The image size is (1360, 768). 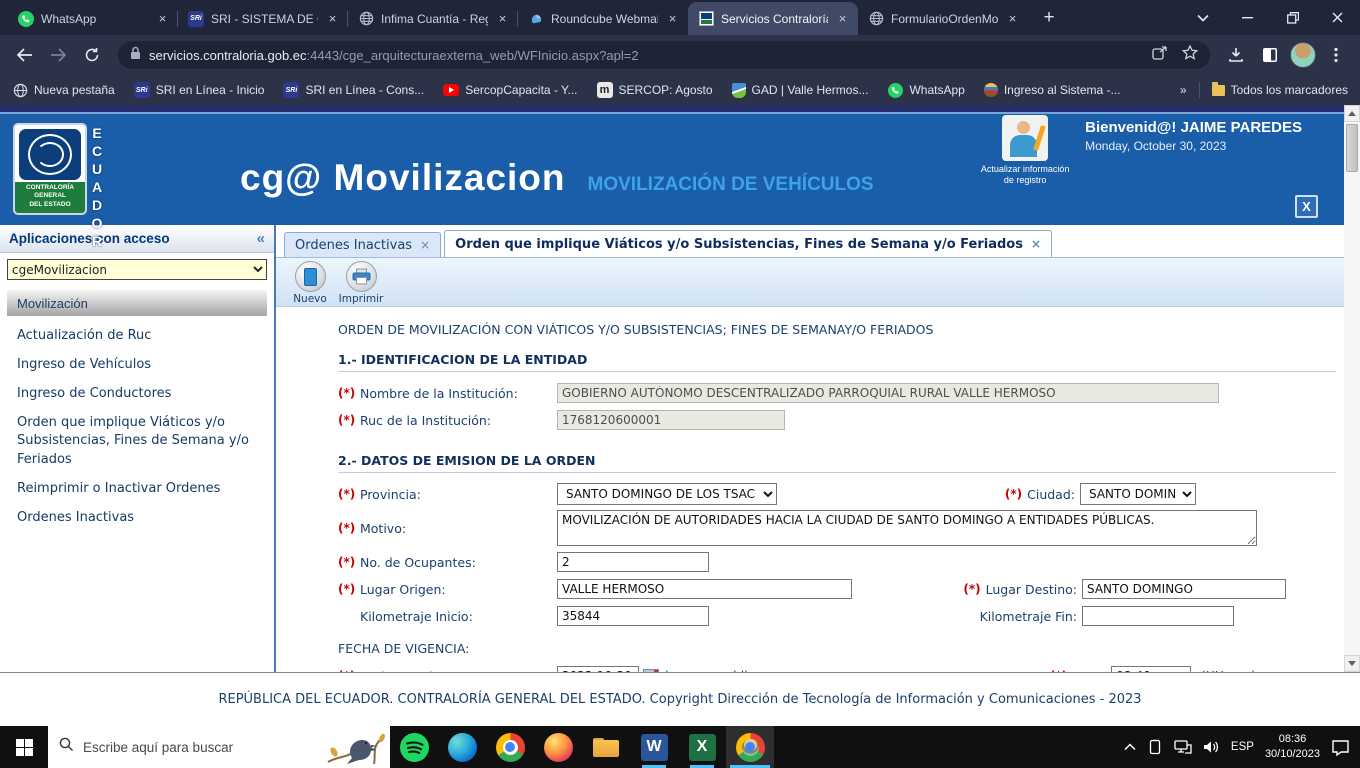 I want to click on nuevo-button: Nuevo, so click(x=310, y=283).